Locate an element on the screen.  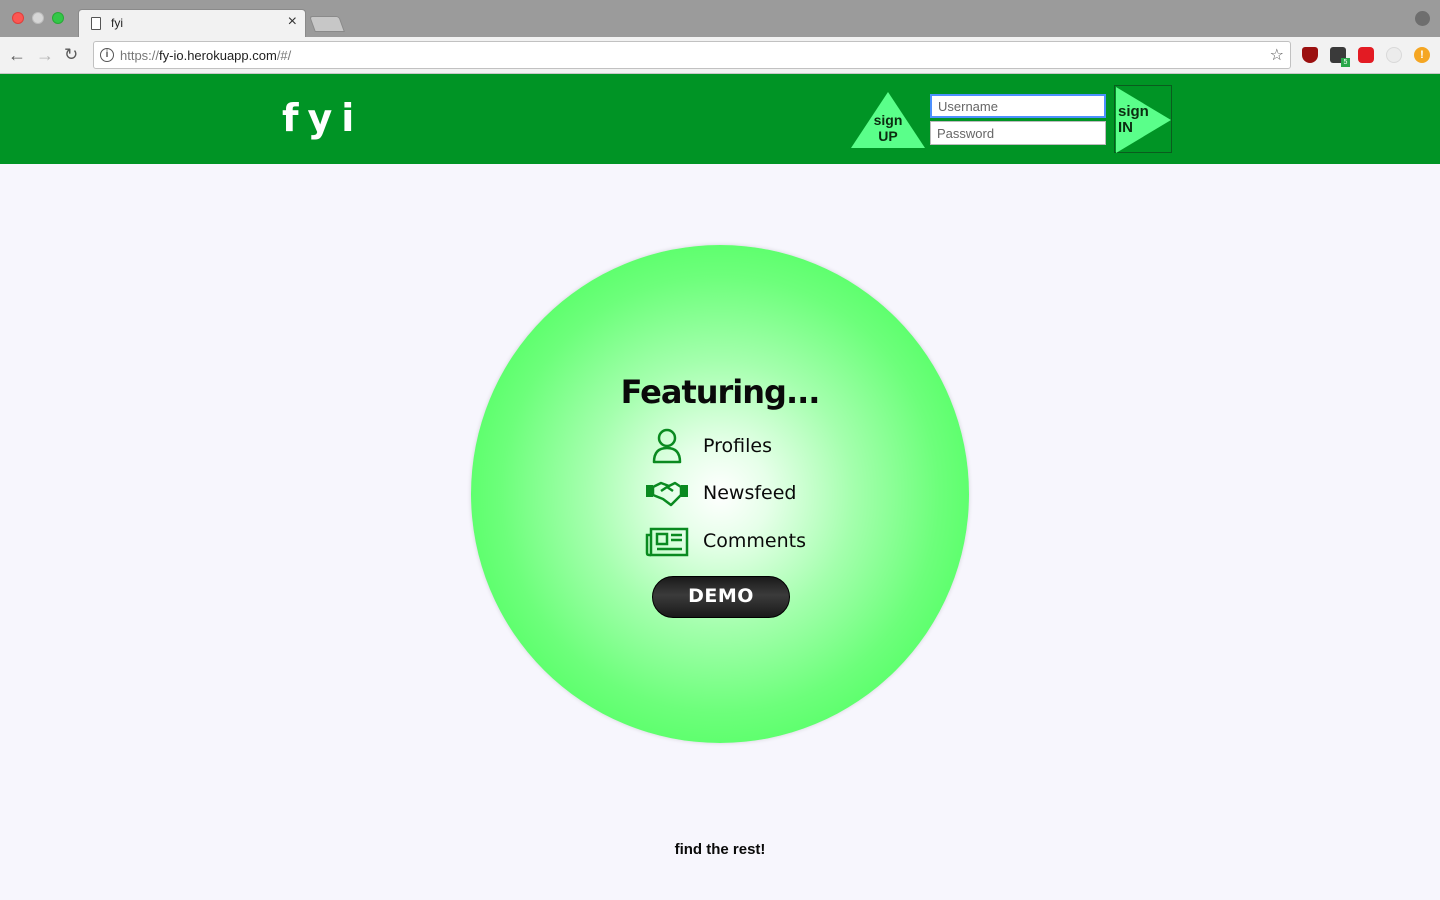
info-icon: i is located at coordinates (107, 55).